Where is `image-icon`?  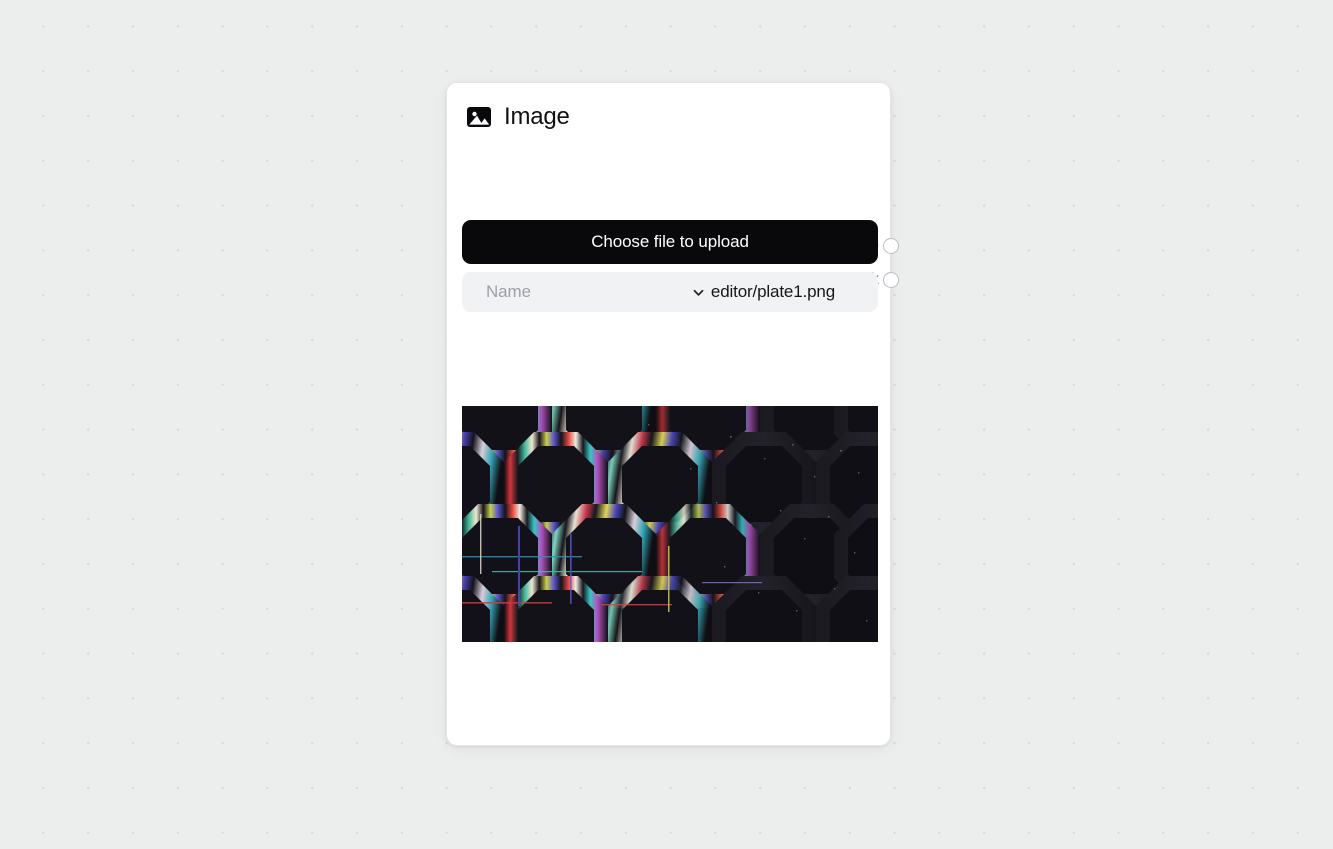
image-icon is located at coordinates (479, 117).